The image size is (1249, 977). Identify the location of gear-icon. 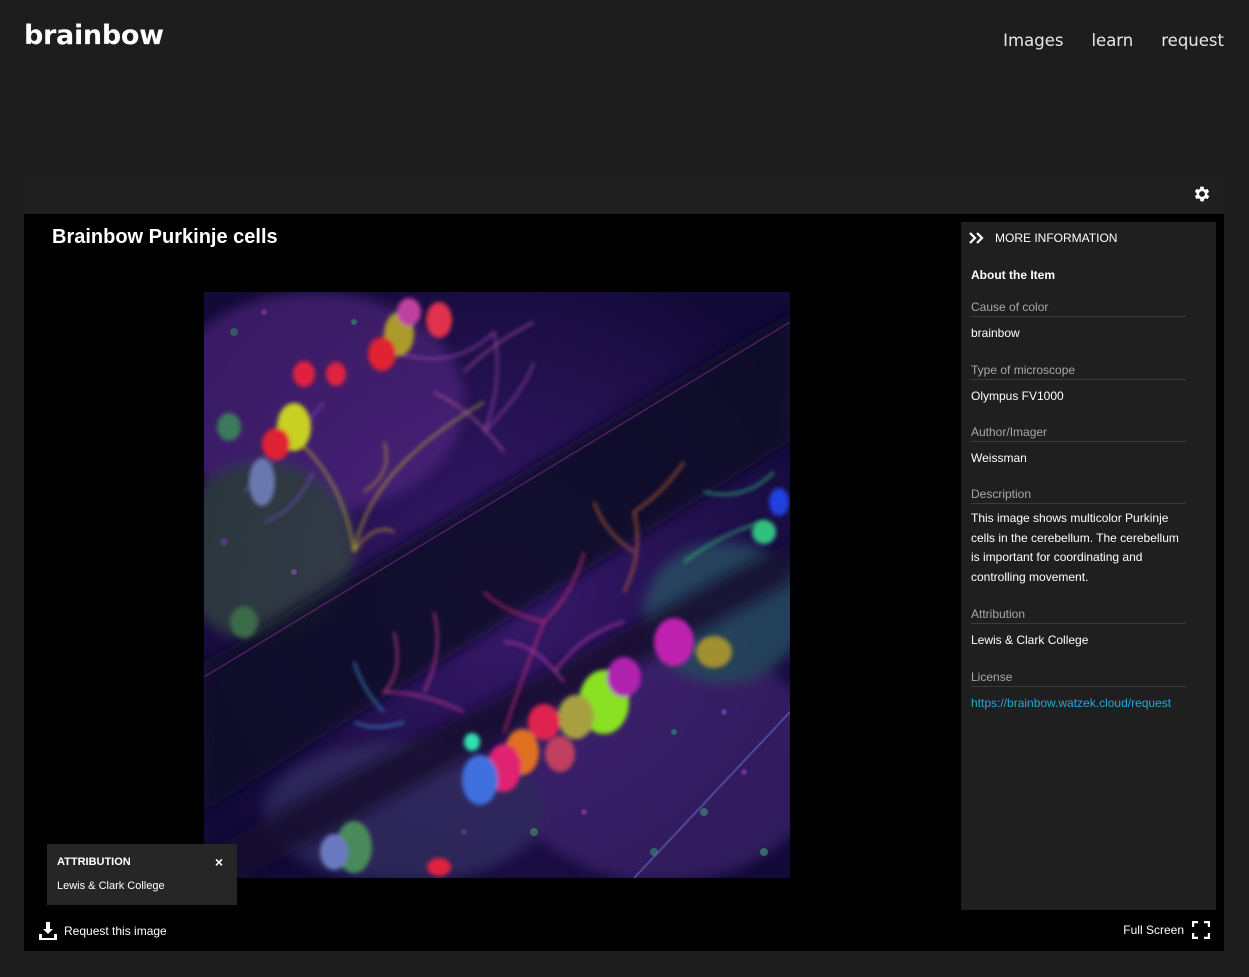
(1202, 194).